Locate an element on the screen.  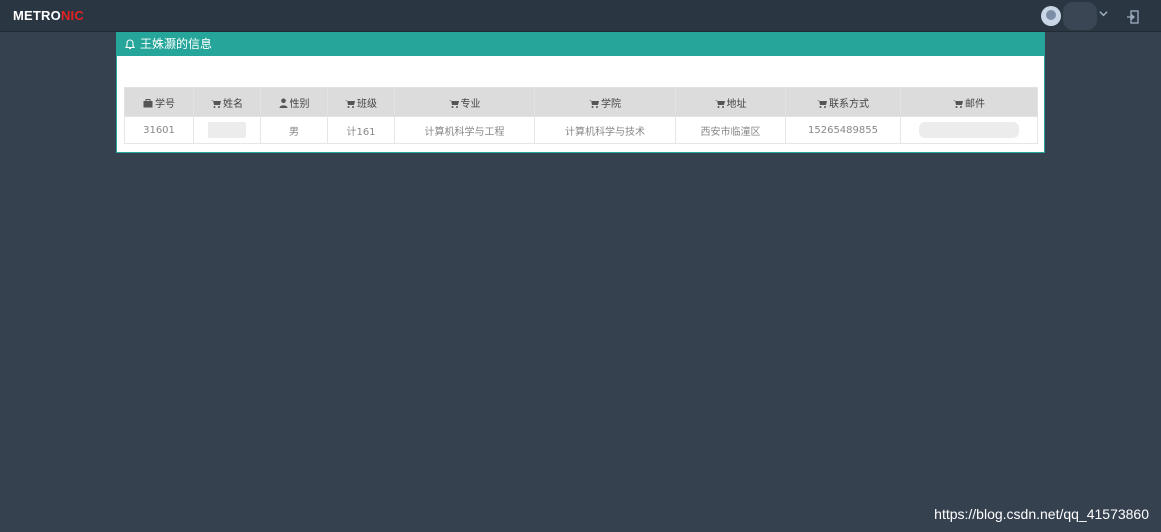
cell-class: 计161 is located at coordinates (361, 130).